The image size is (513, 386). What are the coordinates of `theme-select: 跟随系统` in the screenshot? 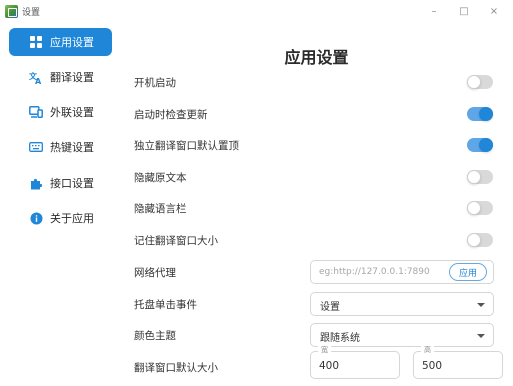 It's located at (402, 335).